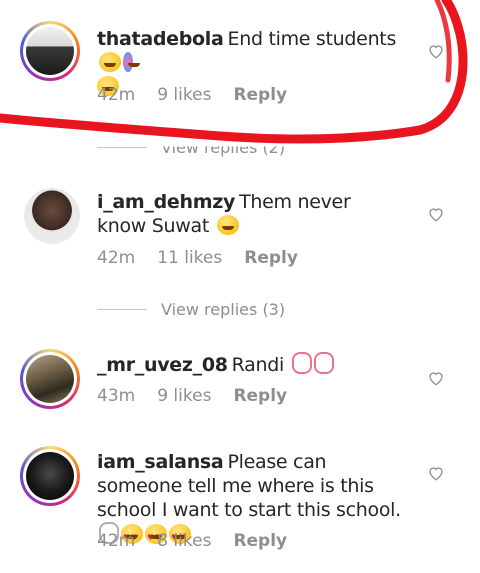 The image size is (480, 573). What do you see at coordinates (258, 365) in the screenshot?
I see `comment-body: Randi` at bounding box center [258, 365].